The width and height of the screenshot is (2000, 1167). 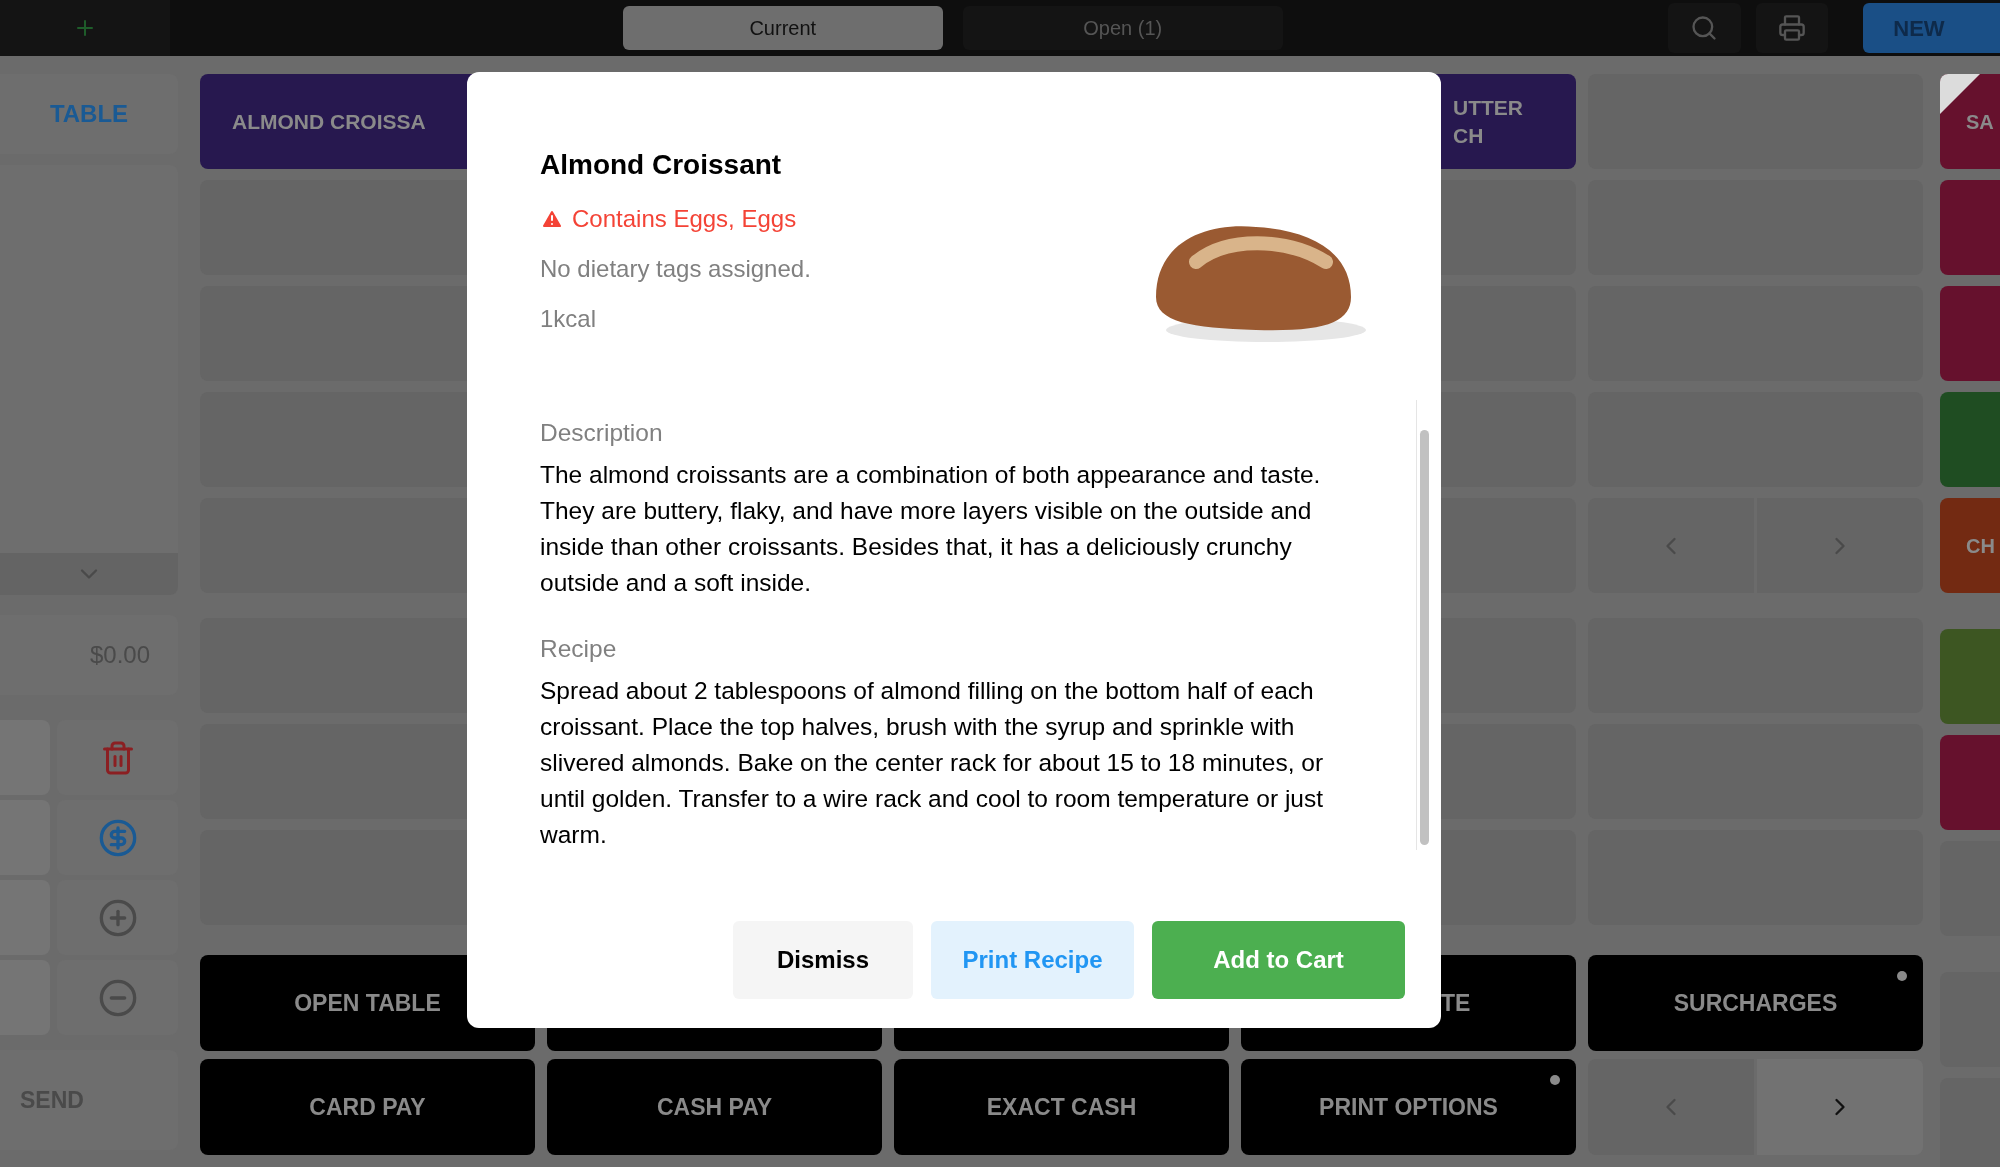 What do you see at coordinates (1980, 122) in the screenshot?
I see `category-label: SA` at bounding box center [1980, 122].